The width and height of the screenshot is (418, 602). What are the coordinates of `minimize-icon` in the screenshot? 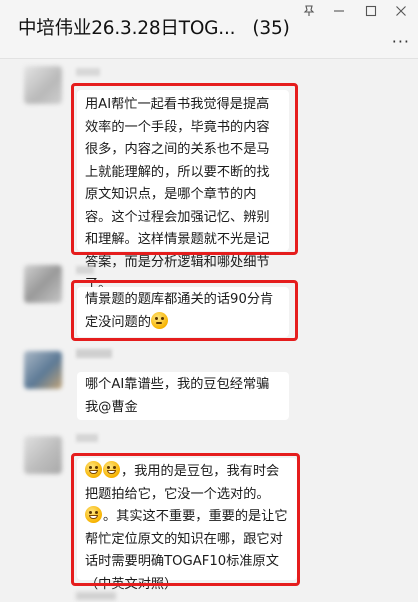 It's located at (339, 11).